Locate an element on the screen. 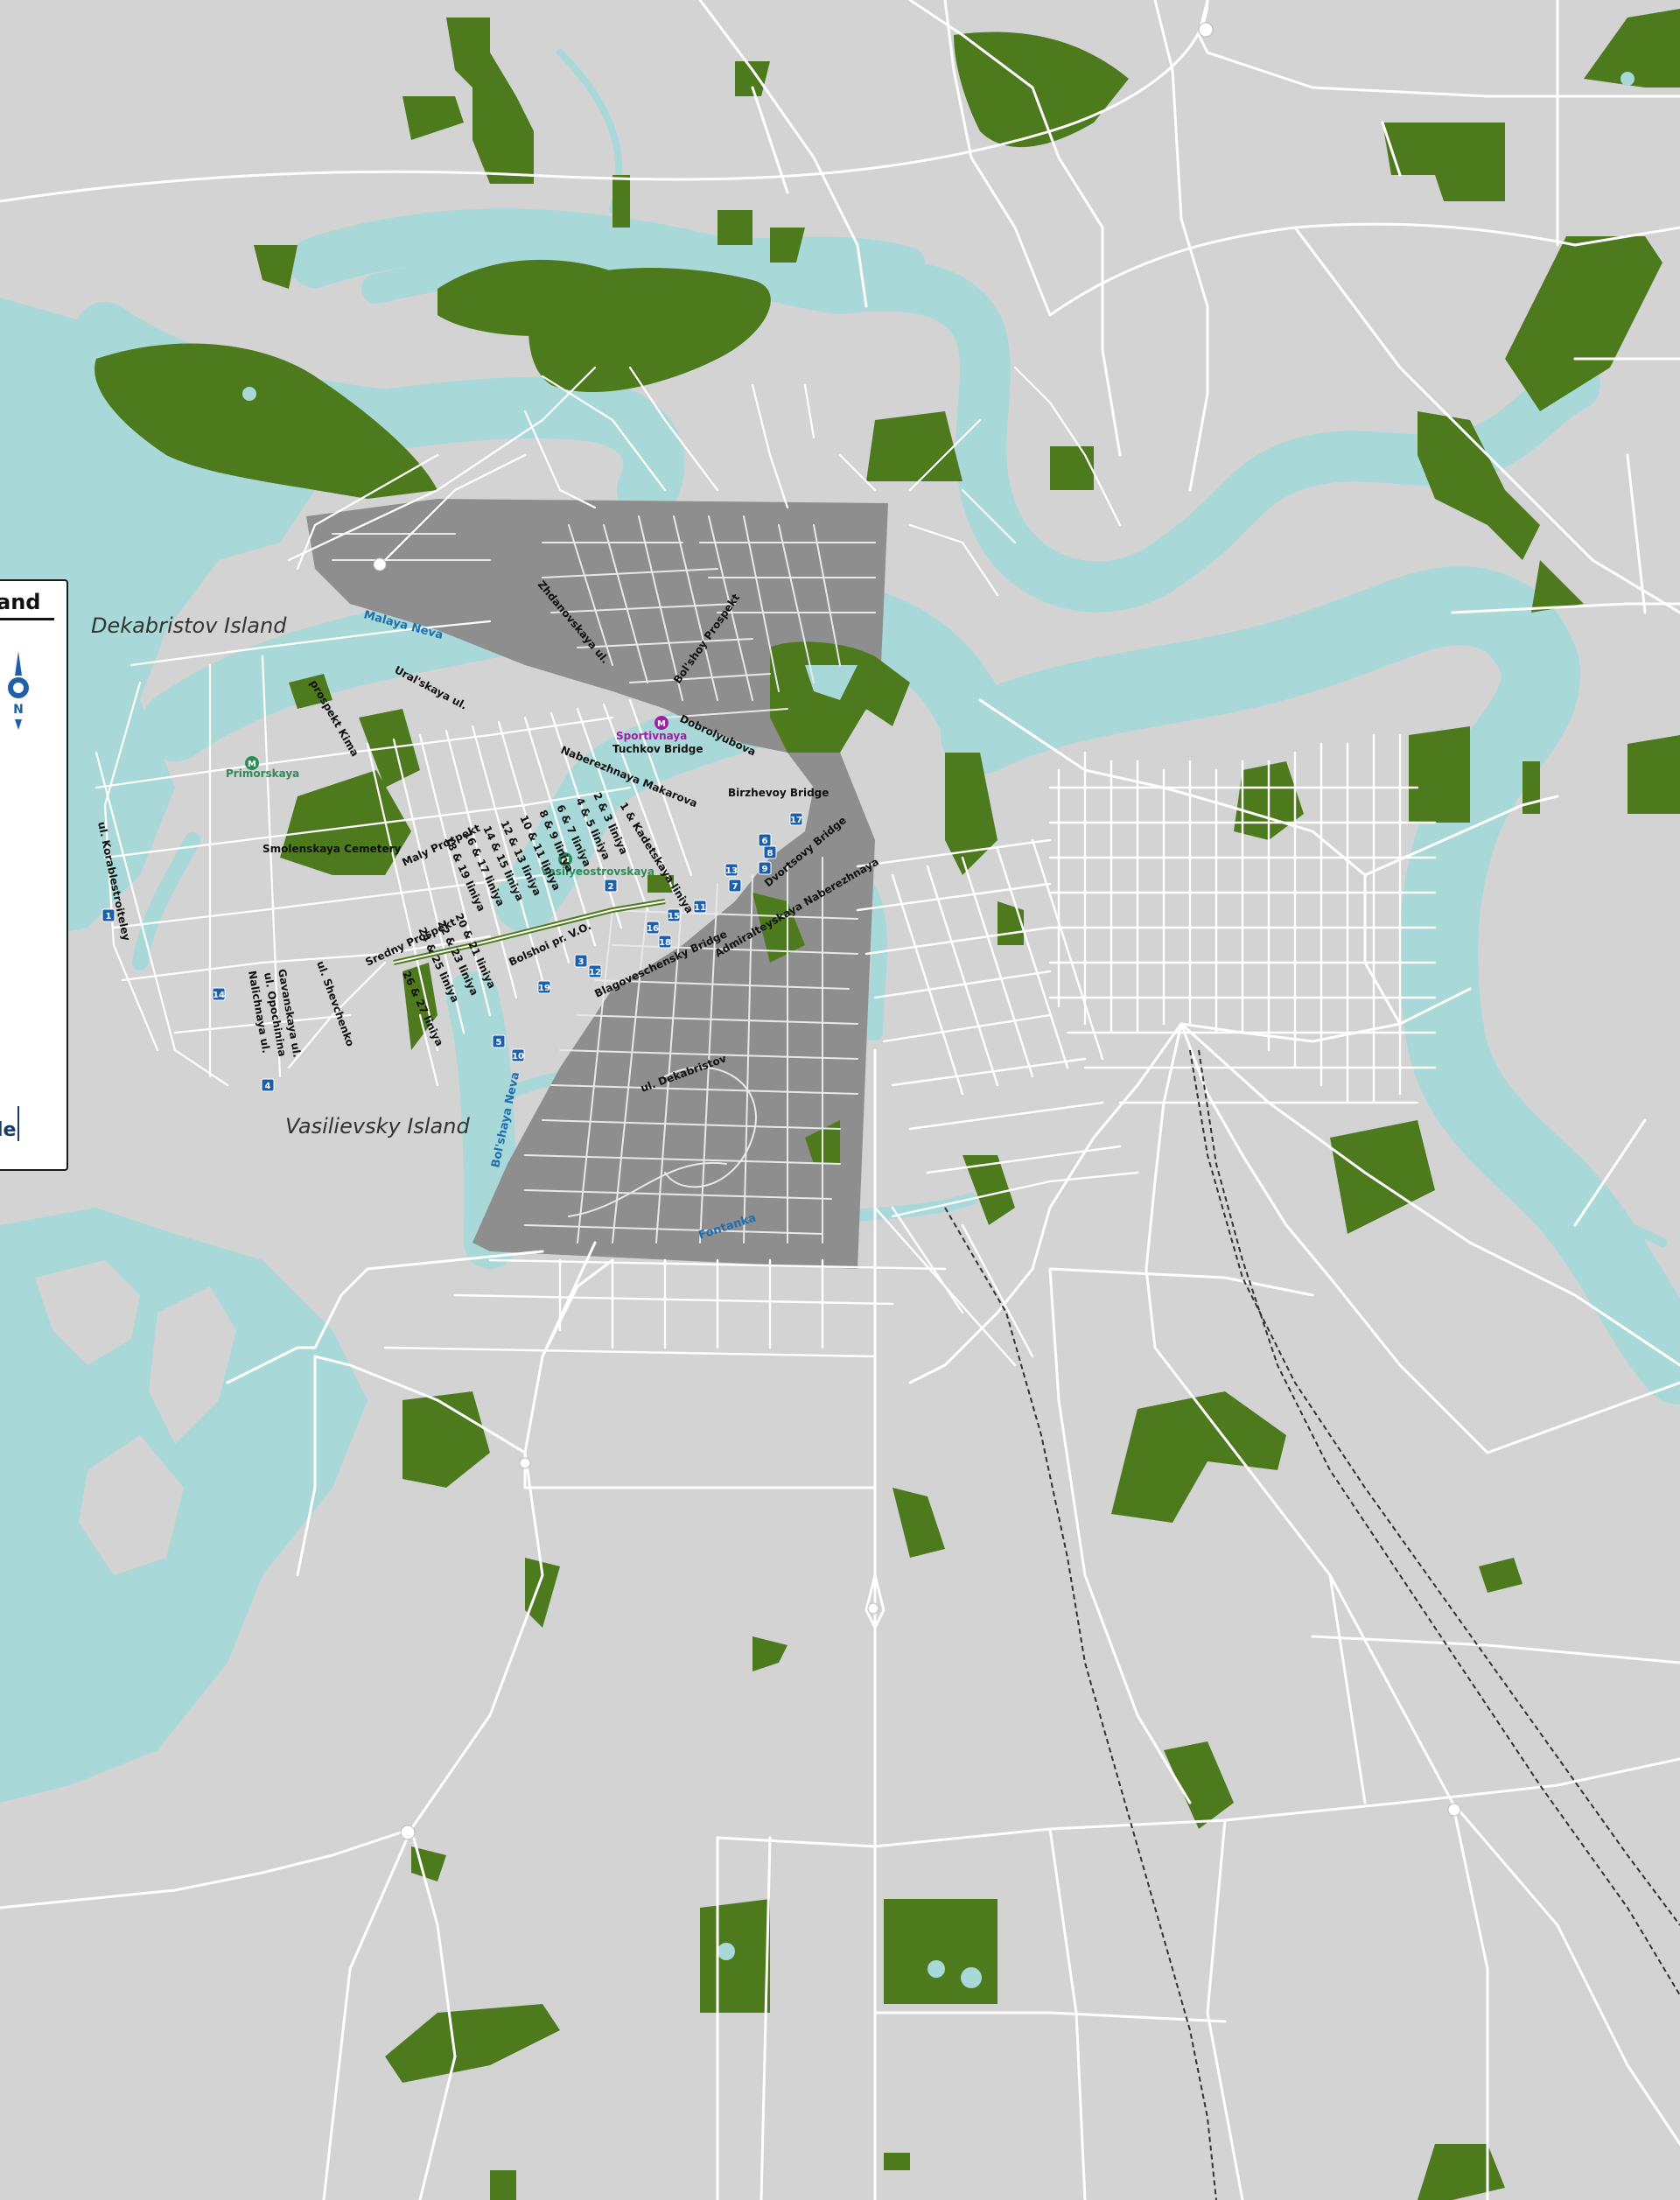  poi-marker-9: 9 is located at coordinates (765, 868).